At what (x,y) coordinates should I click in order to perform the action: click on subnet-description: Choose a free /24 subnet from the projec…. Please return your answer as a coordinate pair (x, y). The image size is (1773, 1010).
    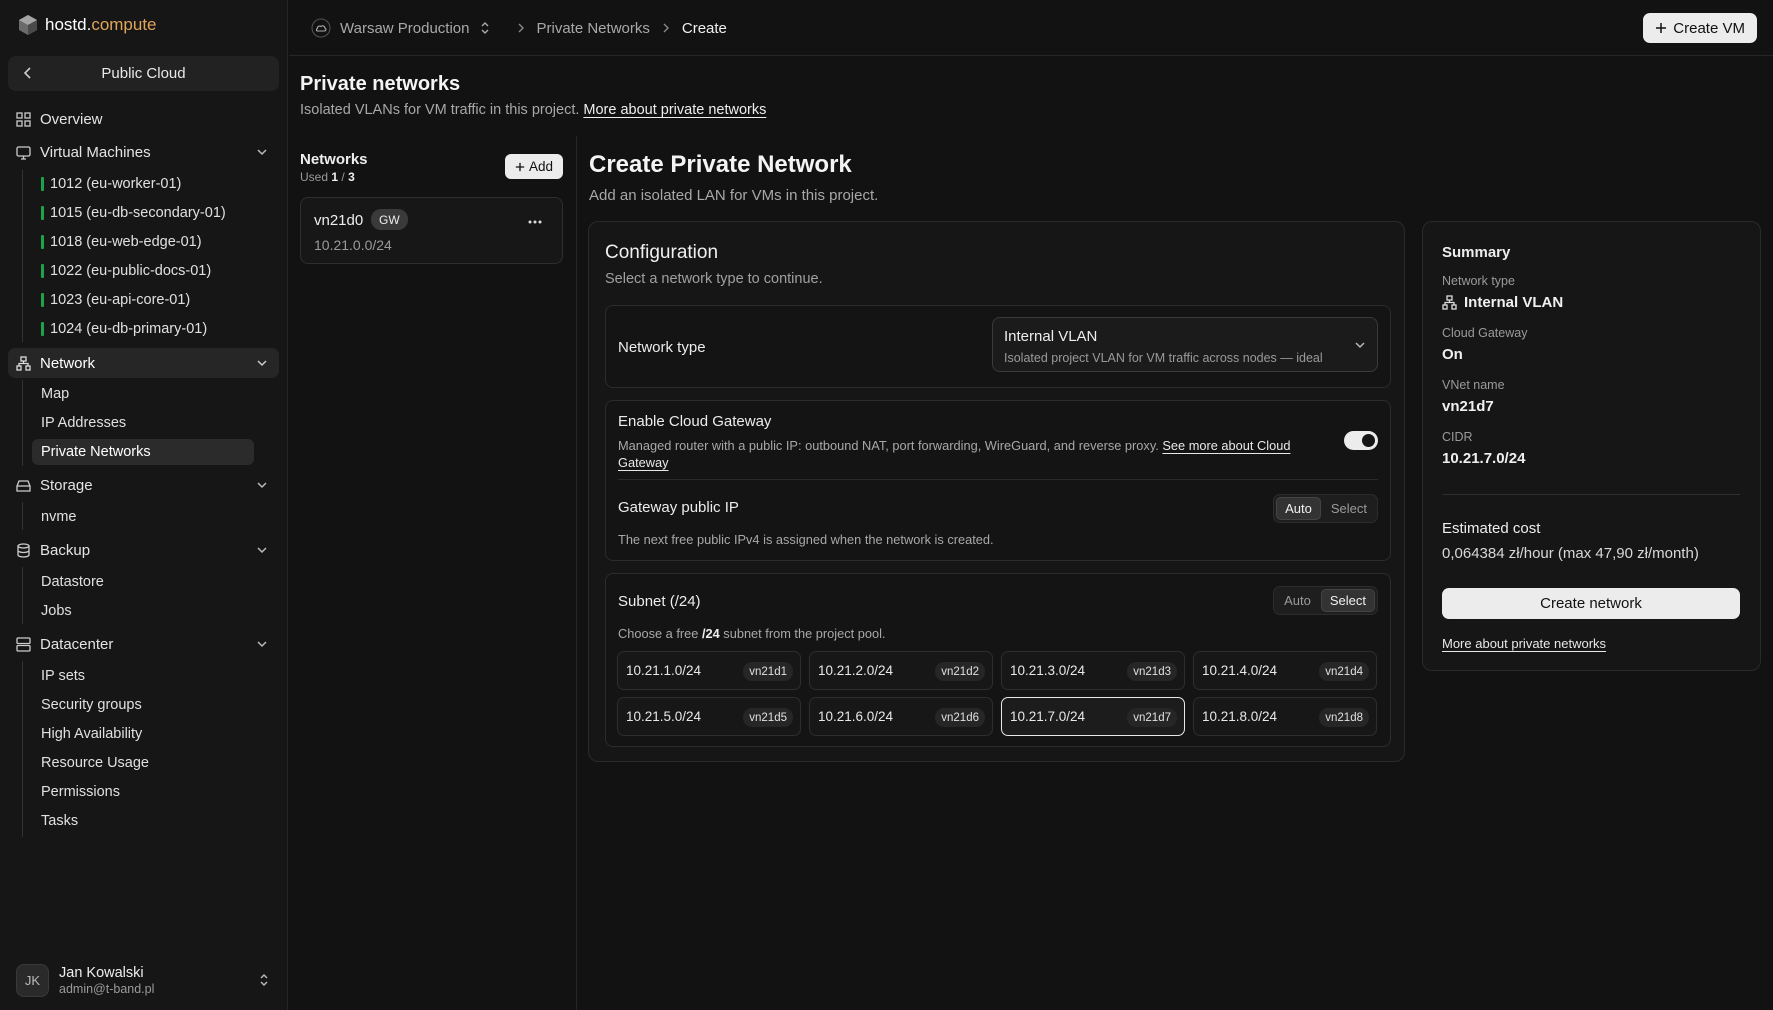
    Looking at the image, I should click on (752, 633).